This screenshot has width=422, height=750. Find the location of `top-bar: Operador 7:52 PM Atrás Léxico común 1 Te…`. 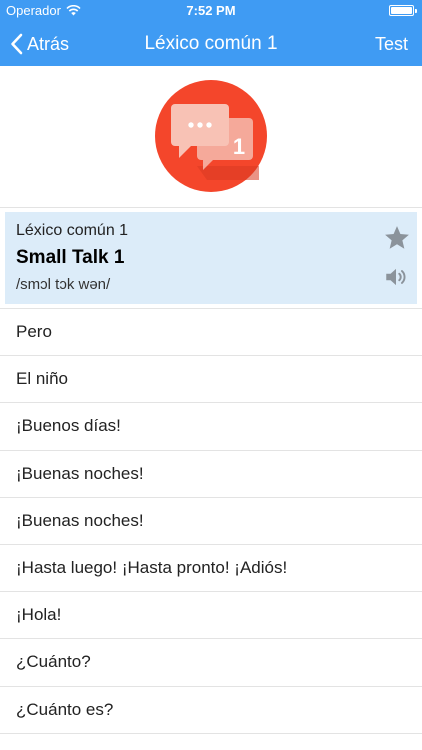

top-bar: Operador 7:52 PM Atrás Léxico común 1 Te… is located at coordinates (211, 33).